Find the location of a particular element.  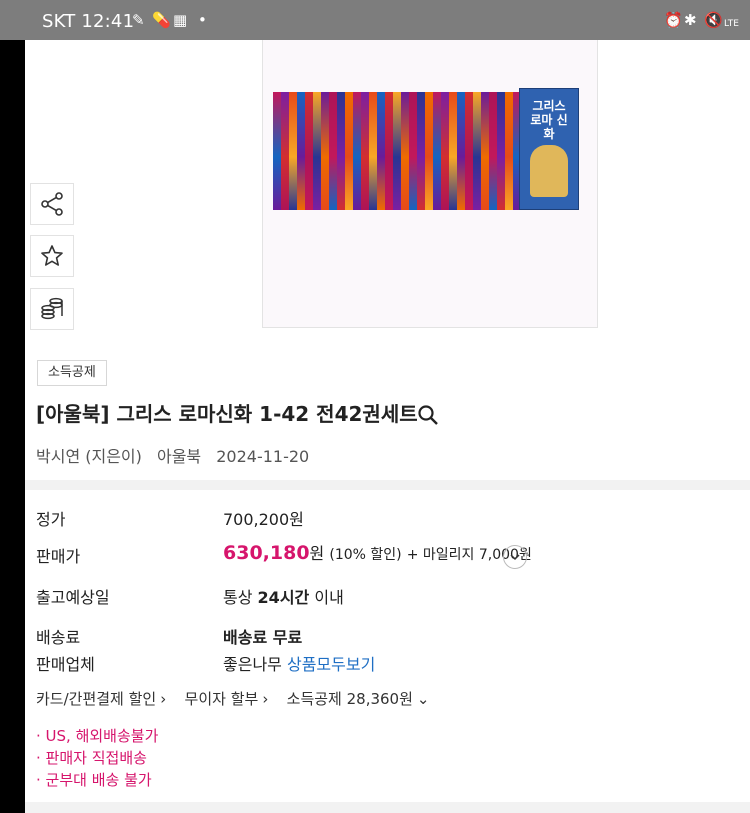

alarm-icon: ⏰ is located at coordinates (673, 20).